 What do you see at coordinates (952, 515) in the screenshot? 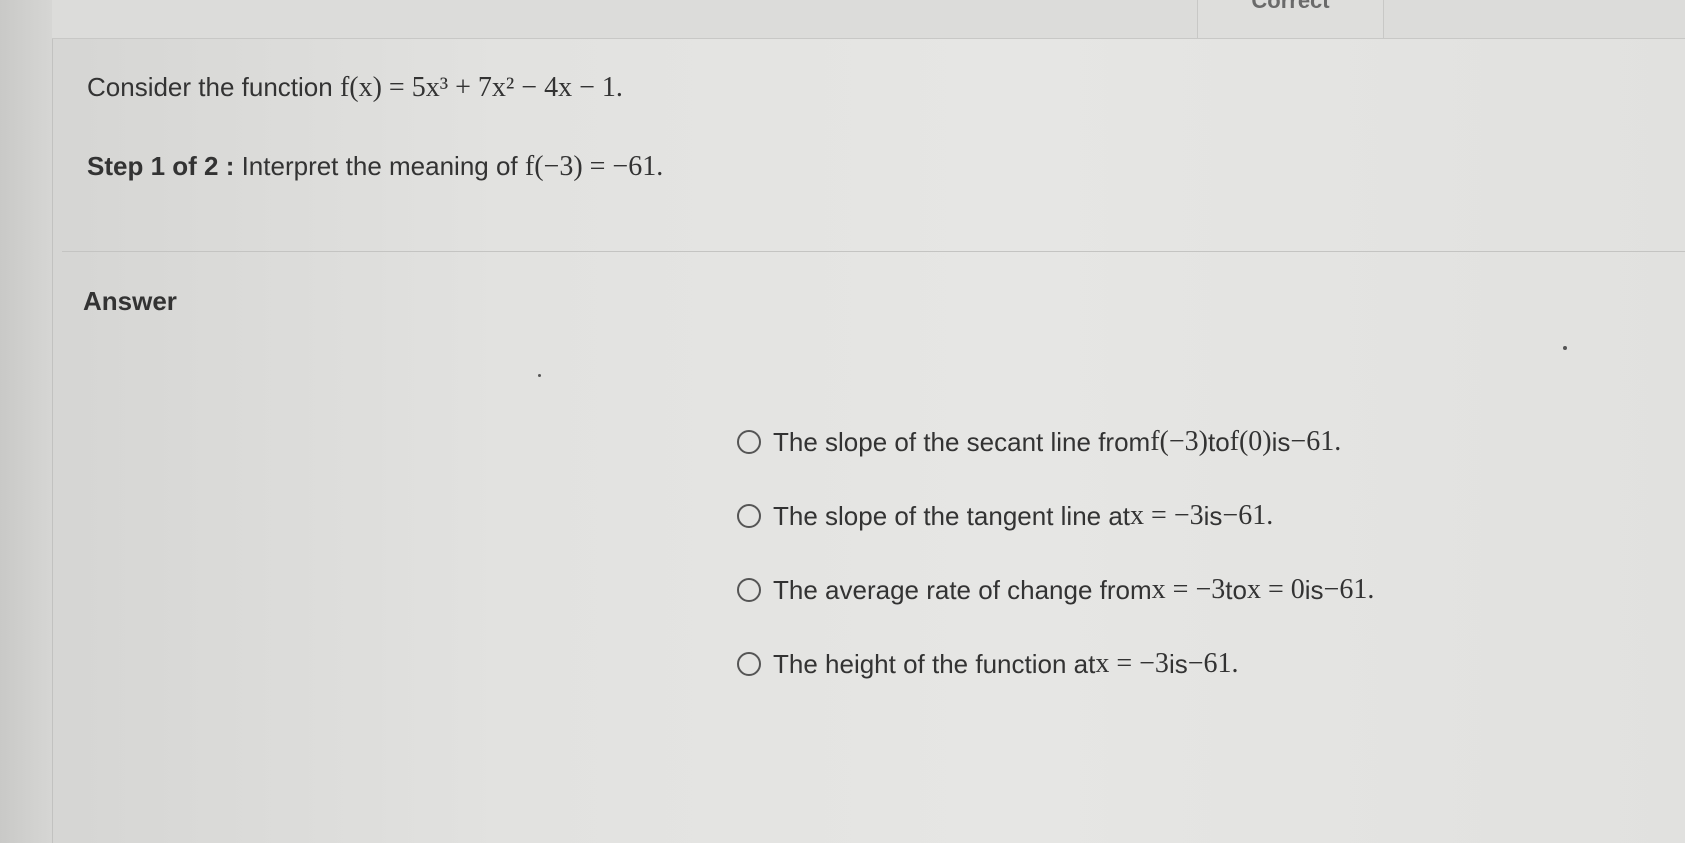
I see `option-text: The slope of the tangent line at` at bounding box center [952, 515].